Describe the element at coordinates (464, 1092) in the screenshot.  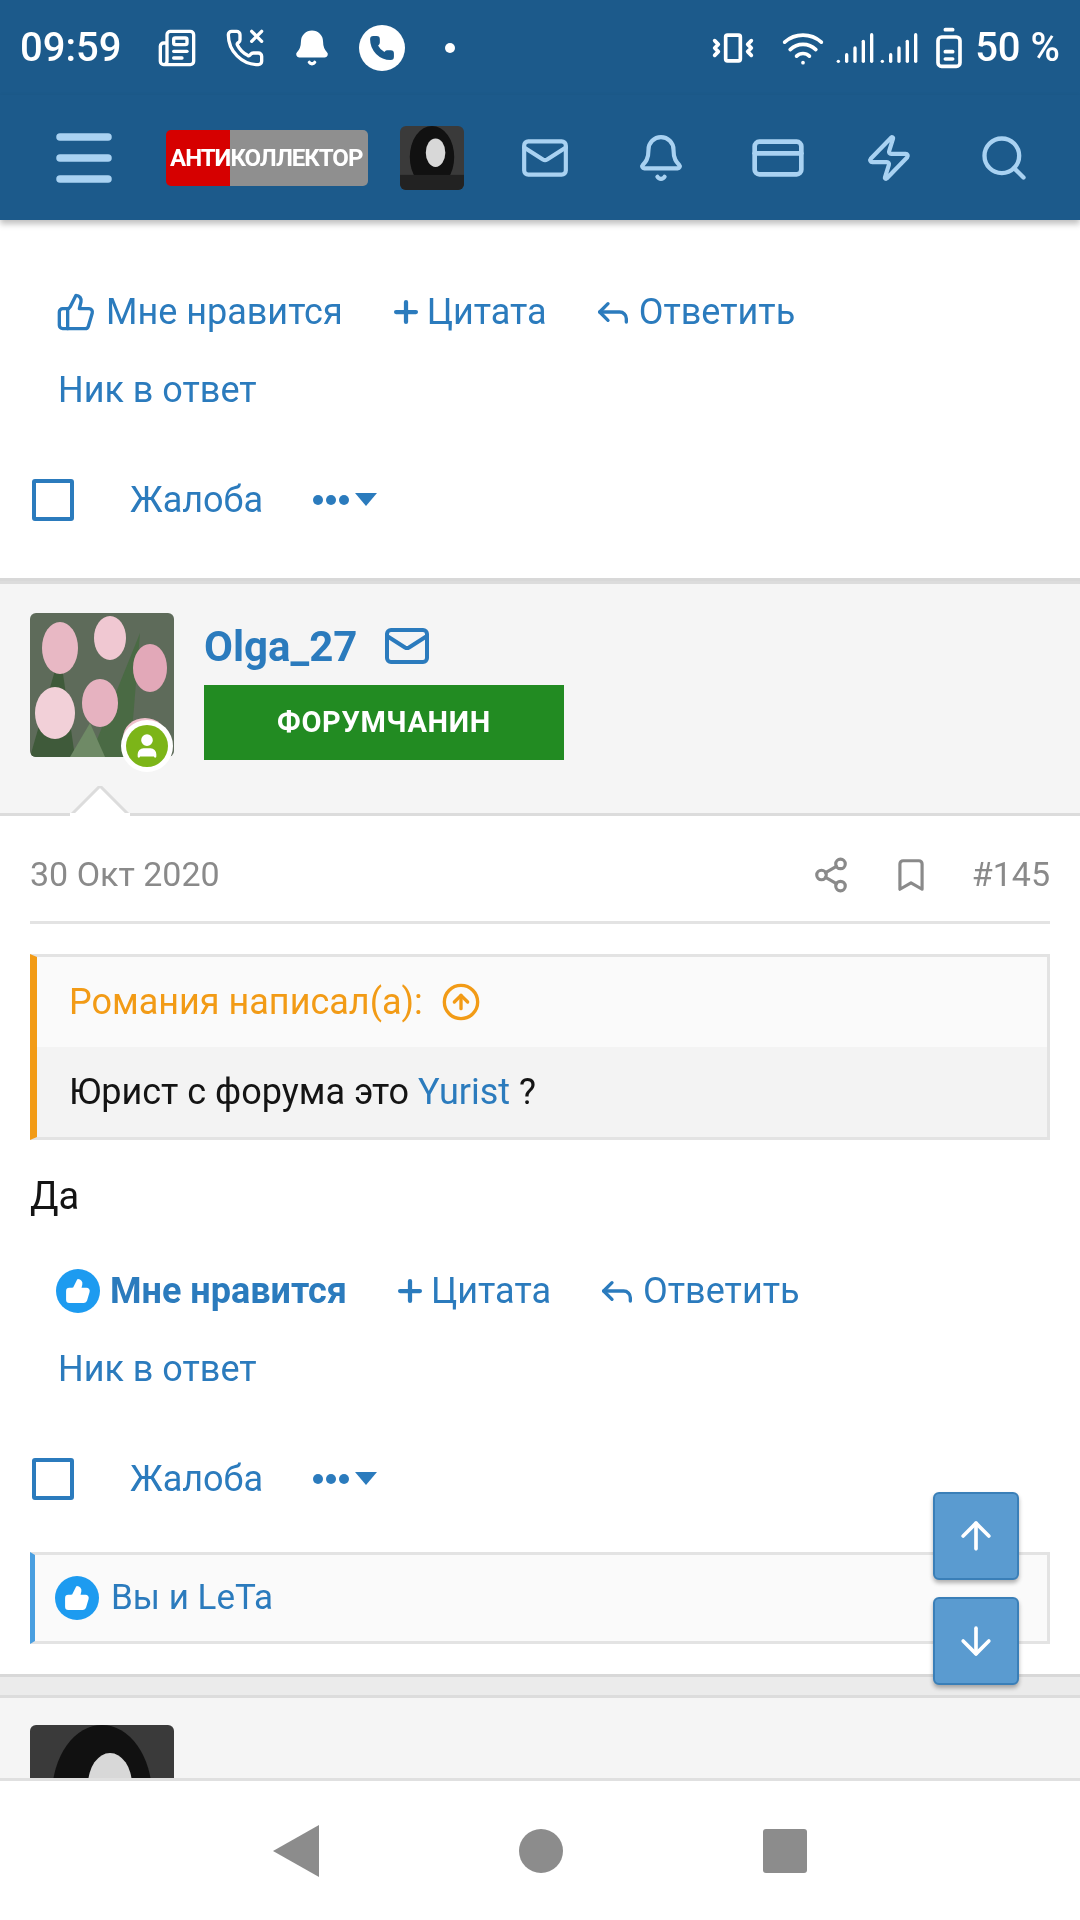
I see `user-link: Yurist` at that location.